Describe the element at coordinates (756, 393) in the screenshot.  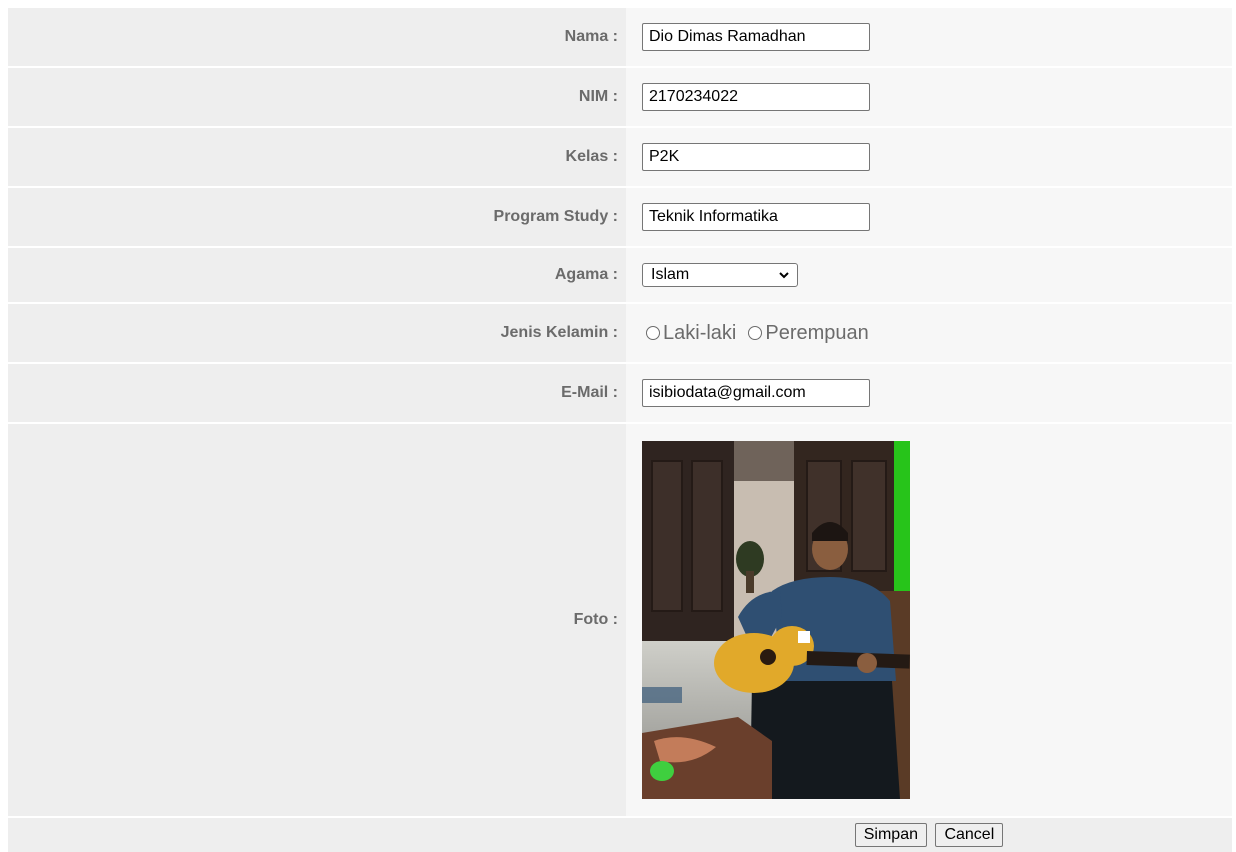
I see `email-input` at that location.